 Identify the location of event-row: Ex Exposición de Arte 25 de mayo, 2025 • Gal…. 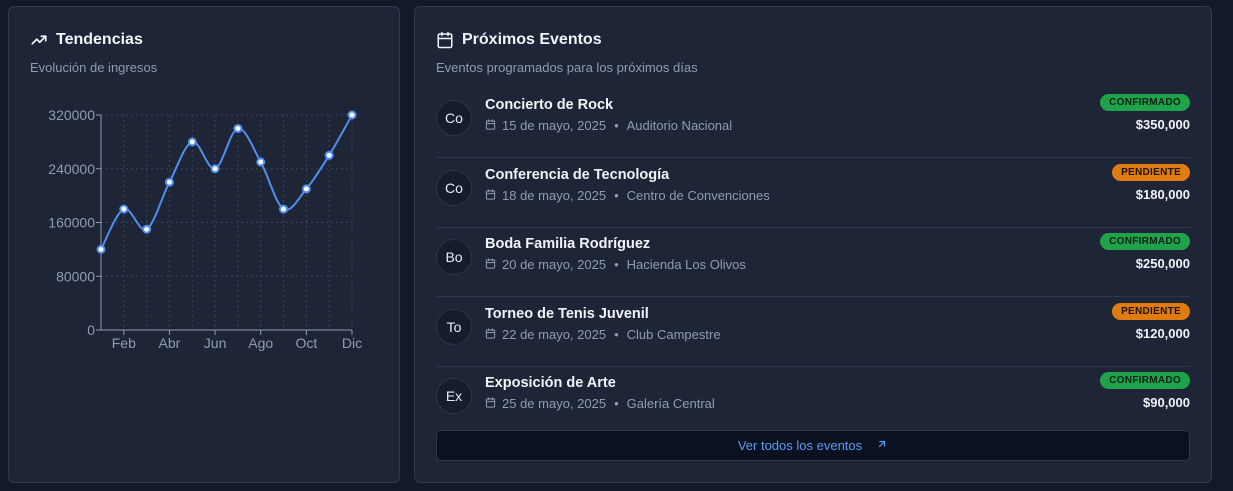
(813, 401).